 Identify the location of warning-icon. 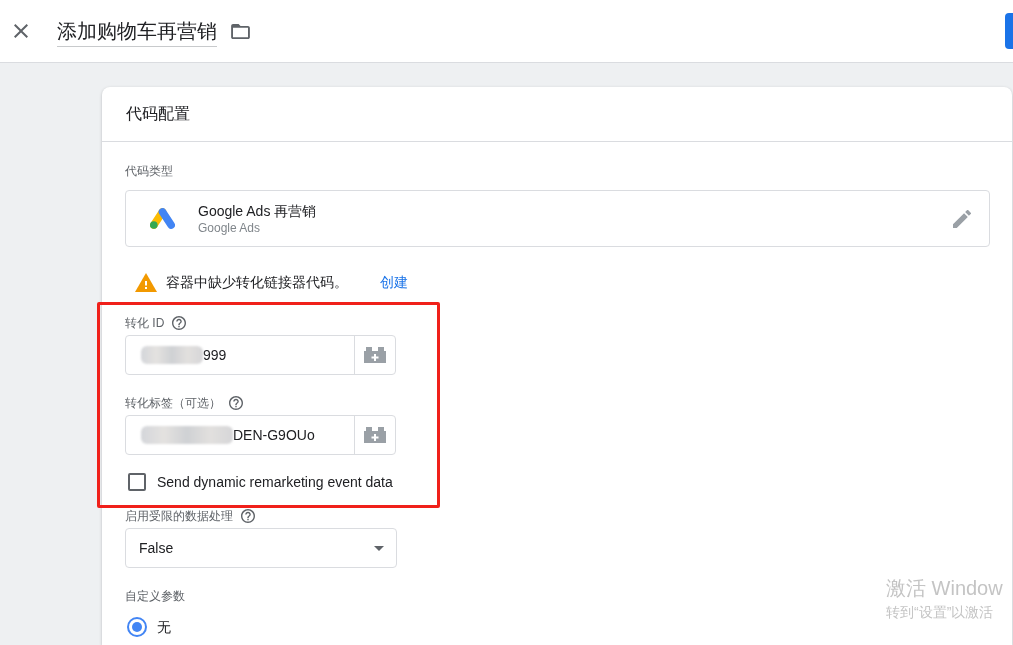
(146, 282).